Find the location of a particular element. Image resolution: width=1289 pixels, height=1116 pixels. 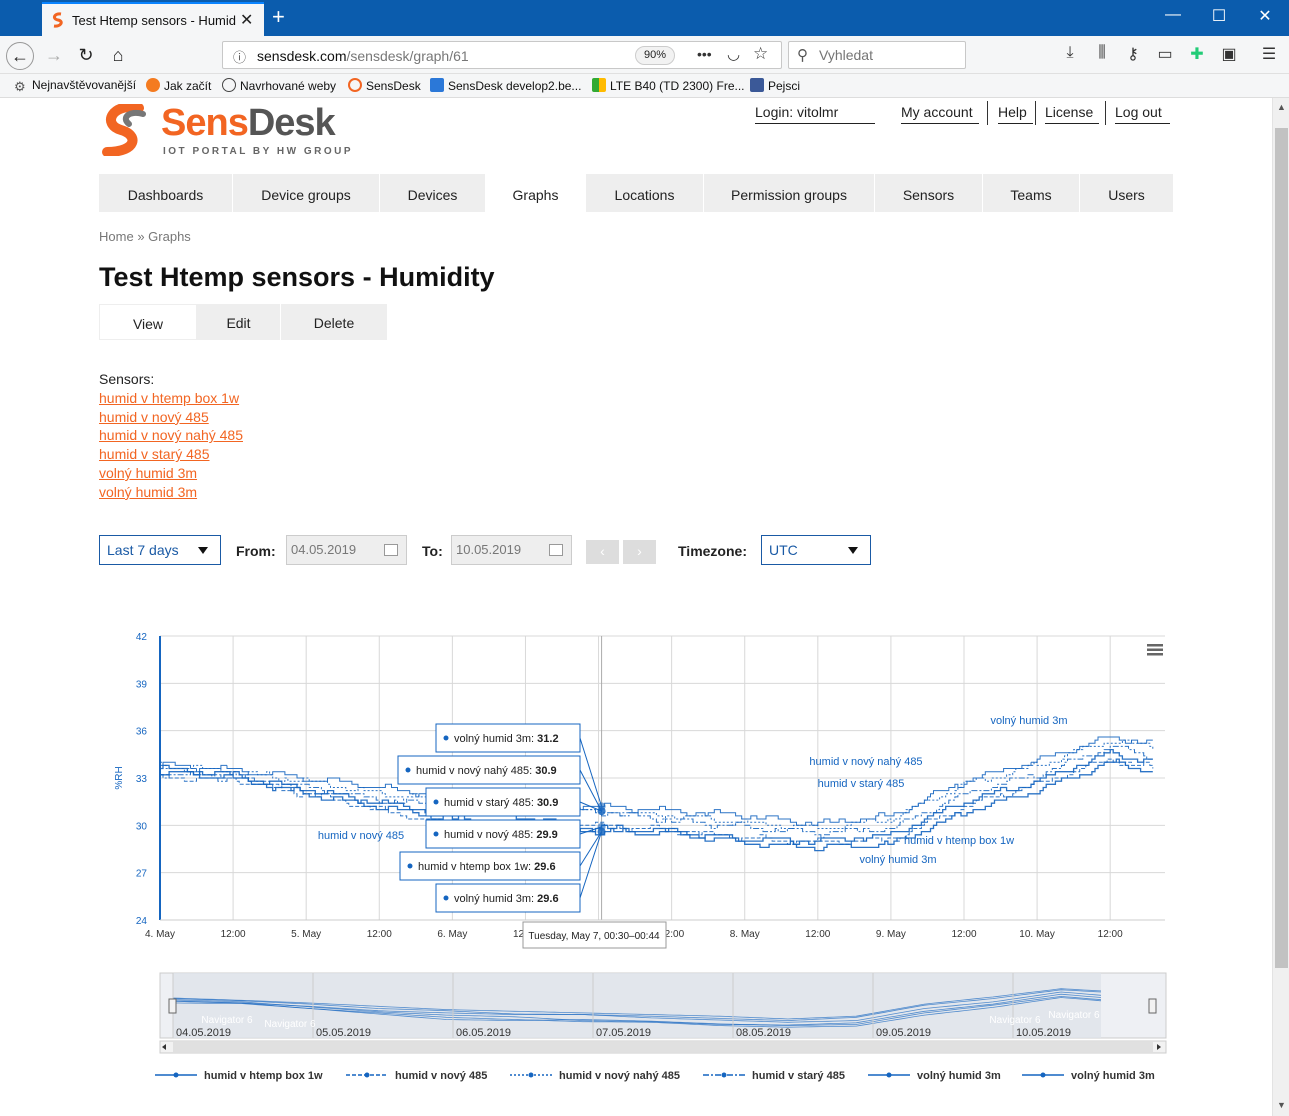

search-box: ⚲ is located at coordinates (877, 55).